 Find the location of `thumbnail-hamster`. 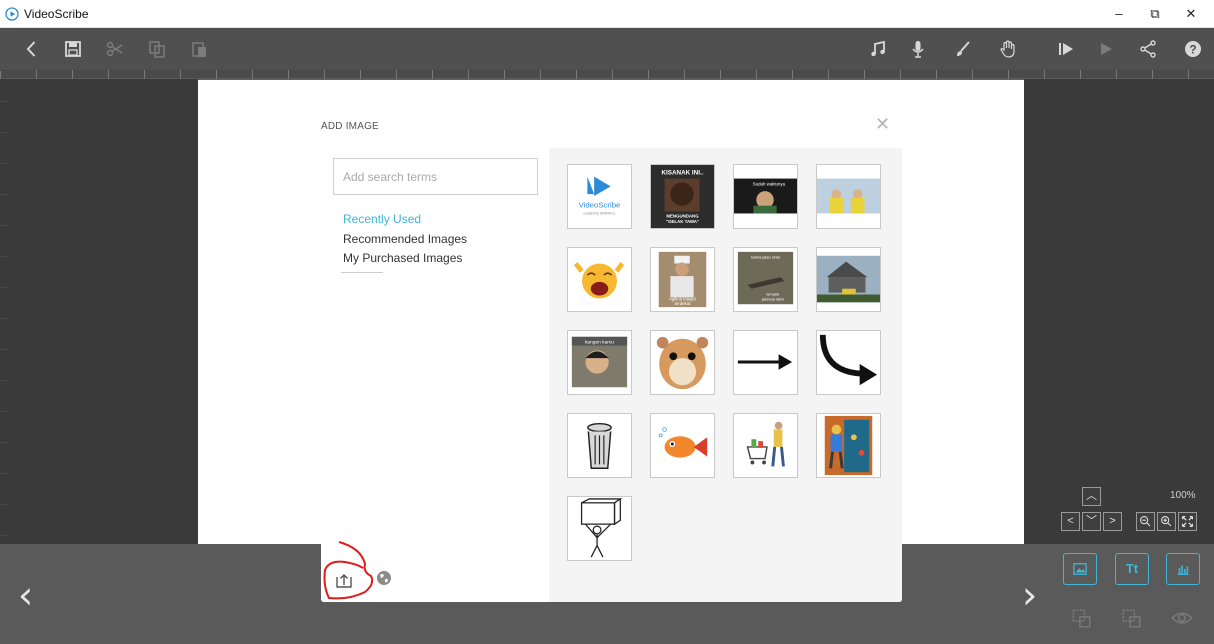

thumbnail-hamster is located at coordinates (682, 362).